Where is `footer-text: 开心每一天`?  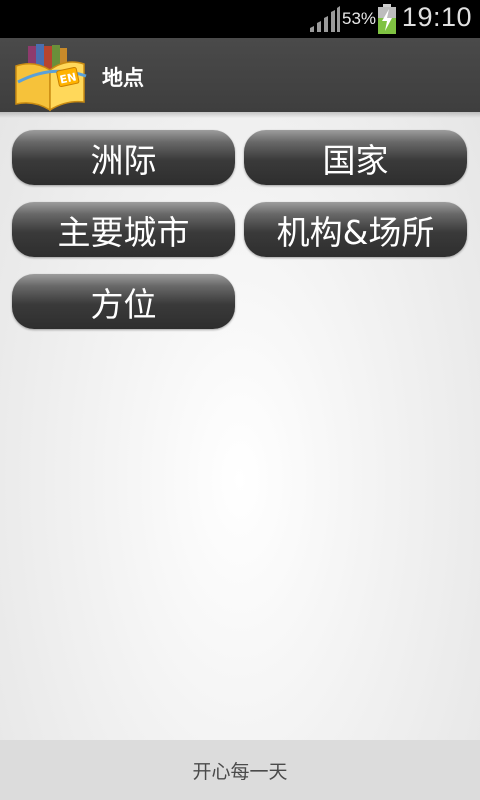
footer-text: 开心每一天 is located at coordinates (240, 771).